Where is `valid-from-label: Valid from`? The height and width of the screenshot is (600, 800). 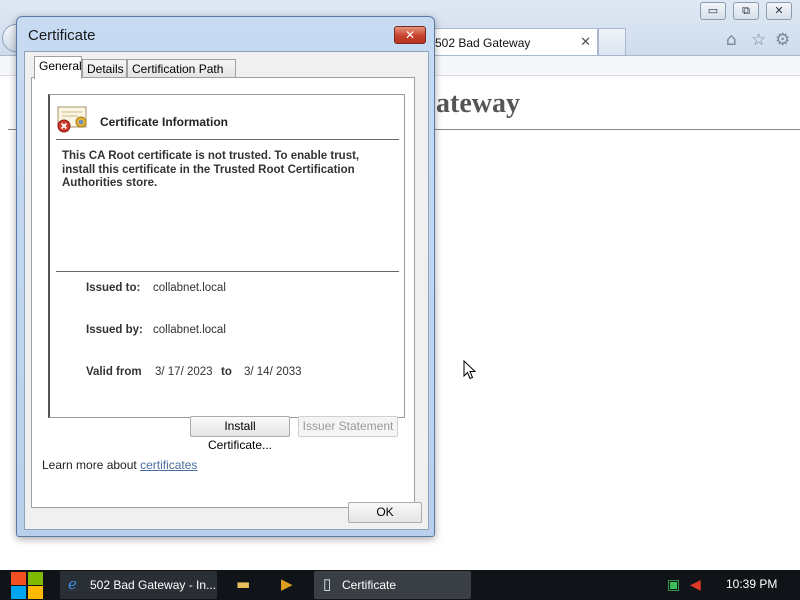 valid-from-label: Valid from is located at coordinates (114, 372).